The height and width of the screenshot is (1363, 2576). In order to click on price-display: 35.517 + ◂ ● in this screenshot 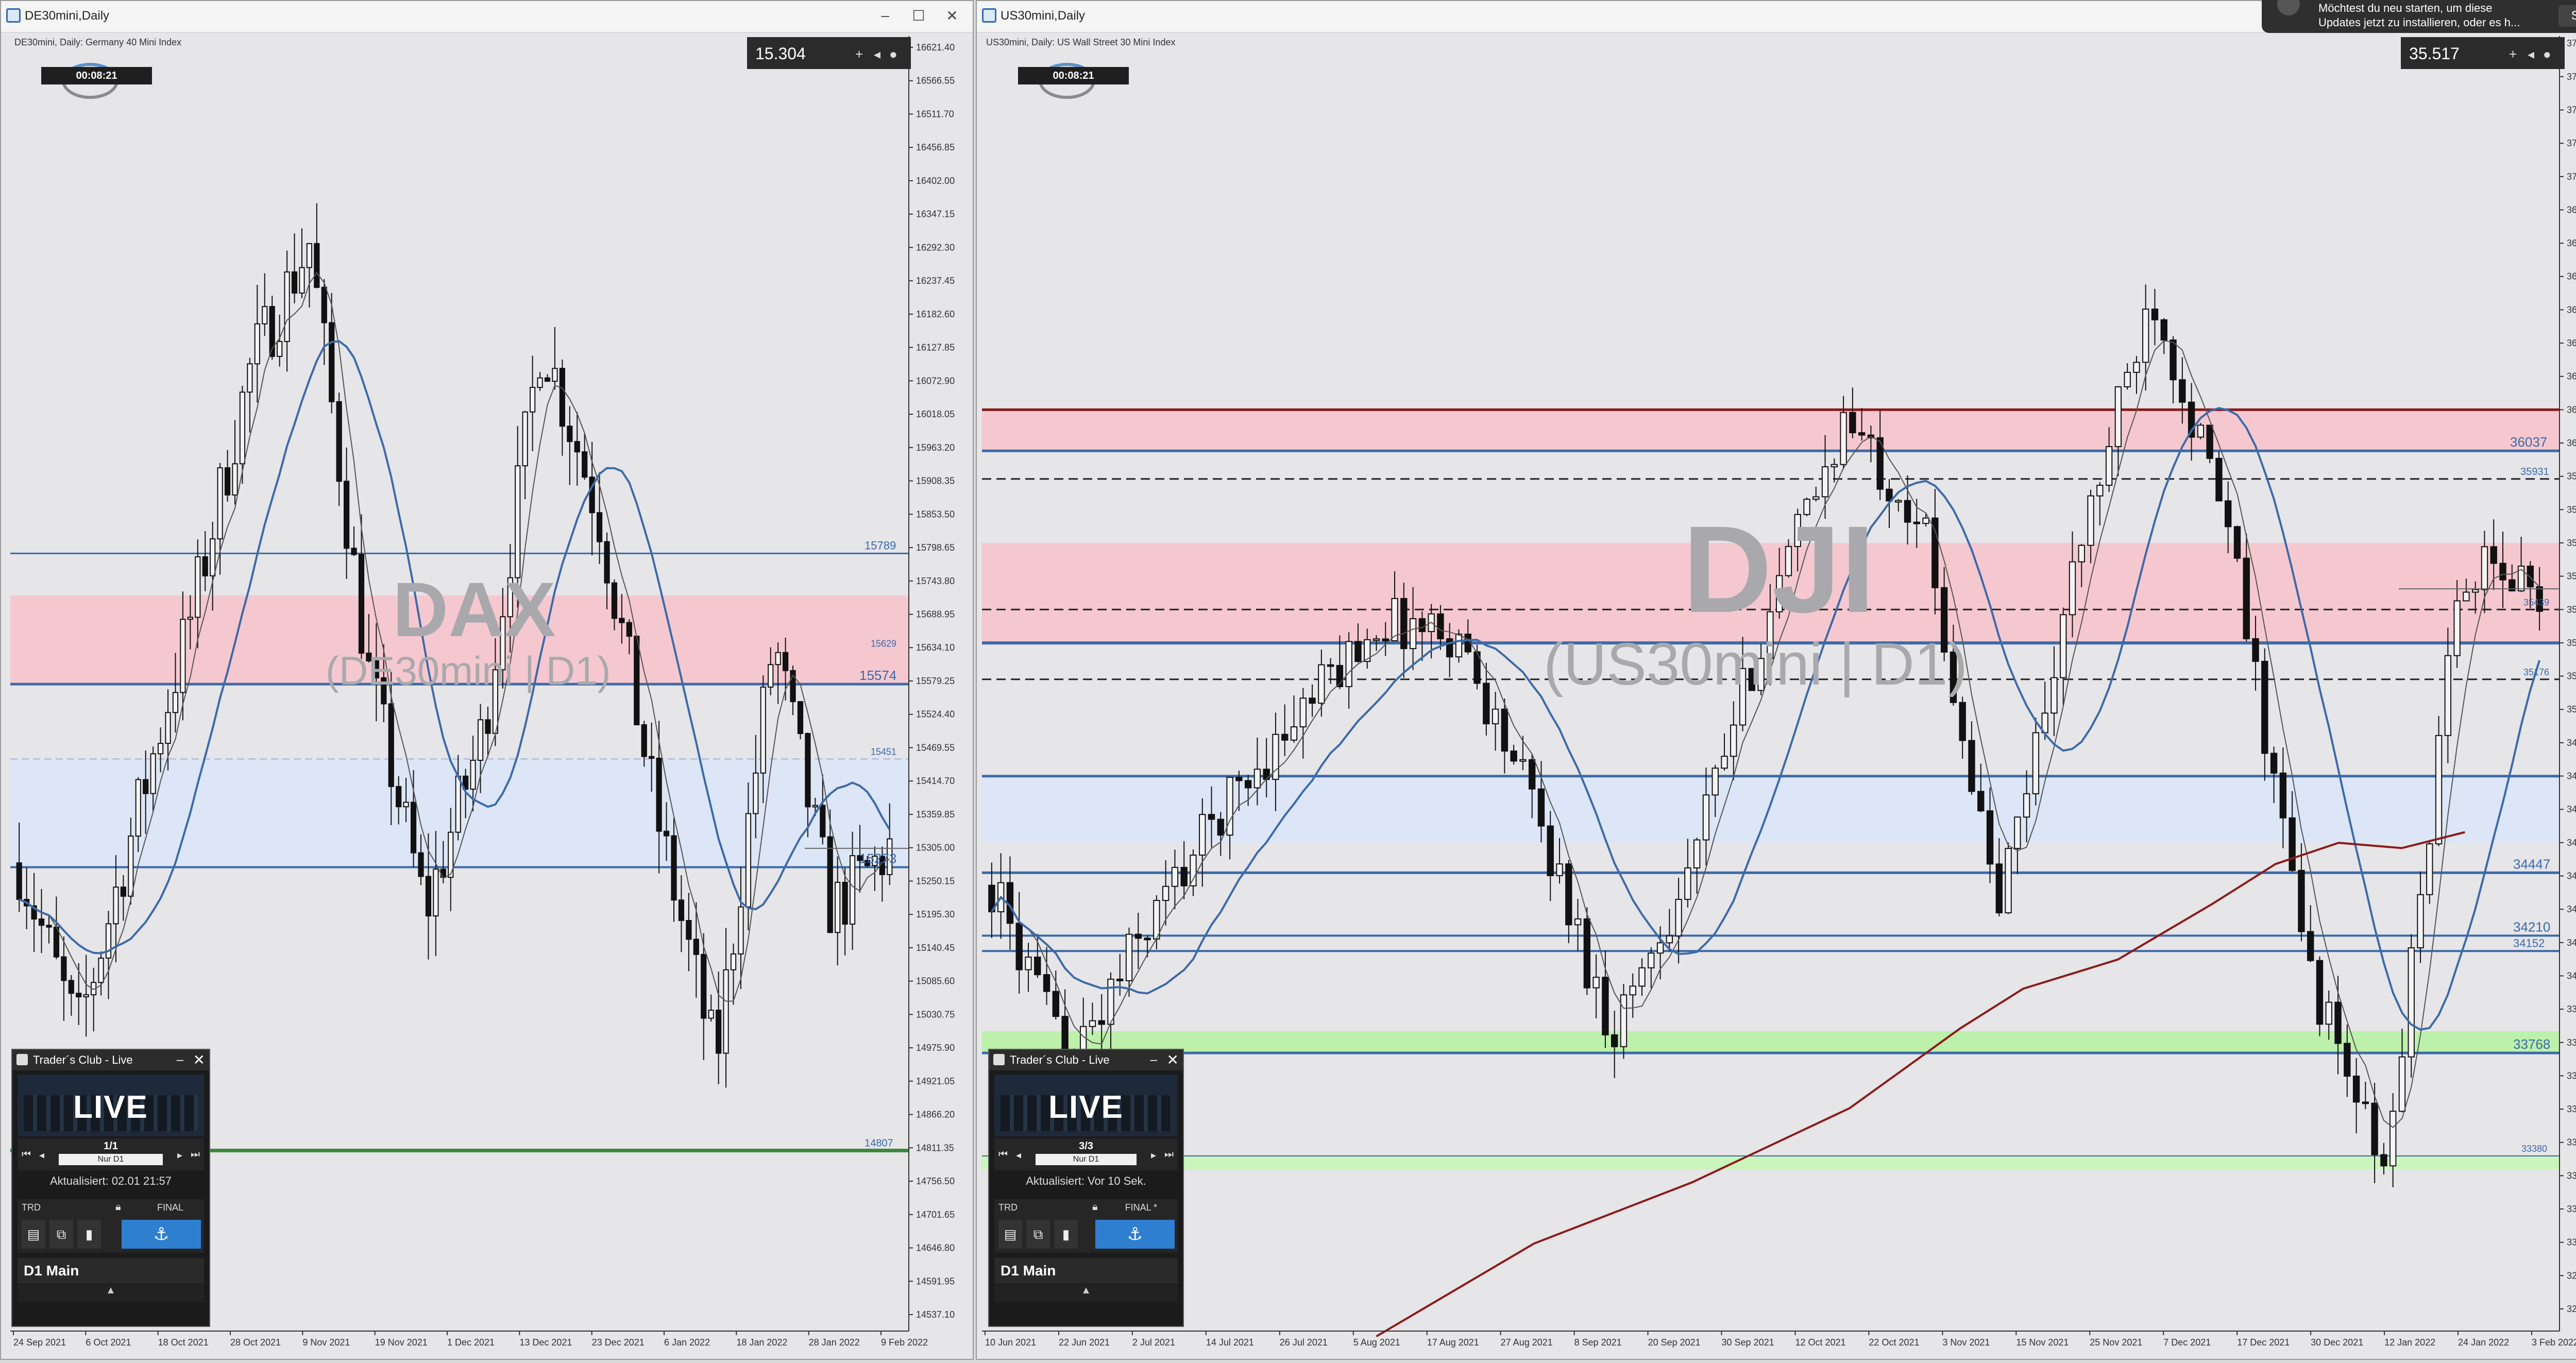, I will do `click(2483, 53)`.